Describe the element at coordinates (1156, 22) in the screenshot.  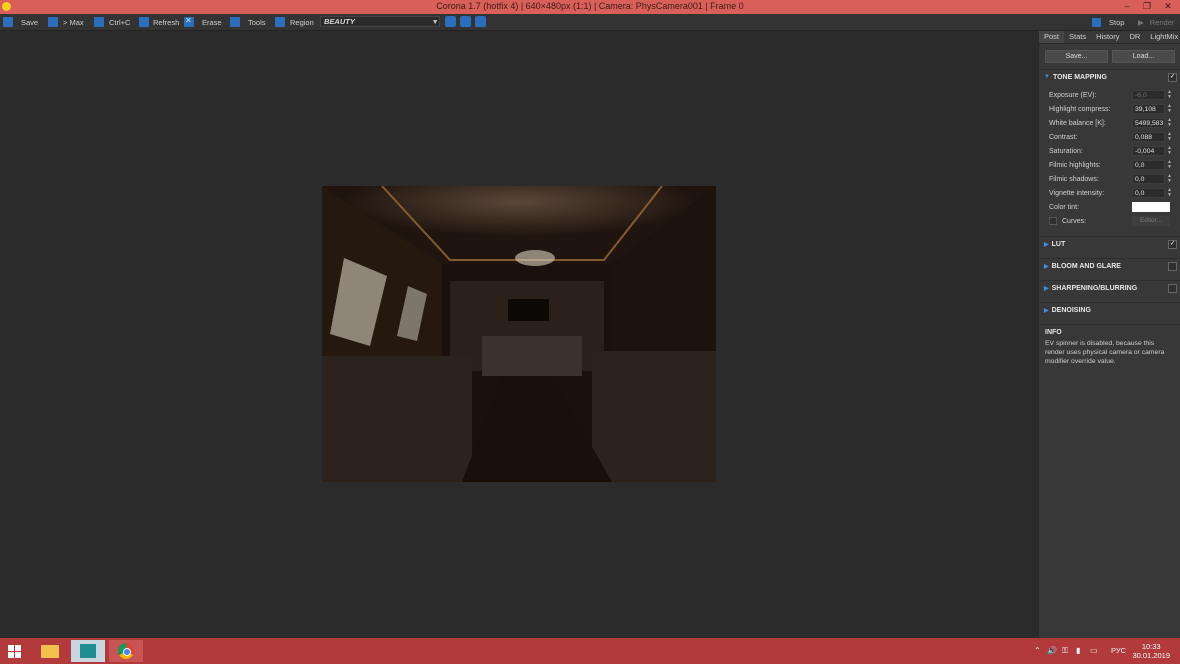
I see `render-button: ▶ Render` at that location.